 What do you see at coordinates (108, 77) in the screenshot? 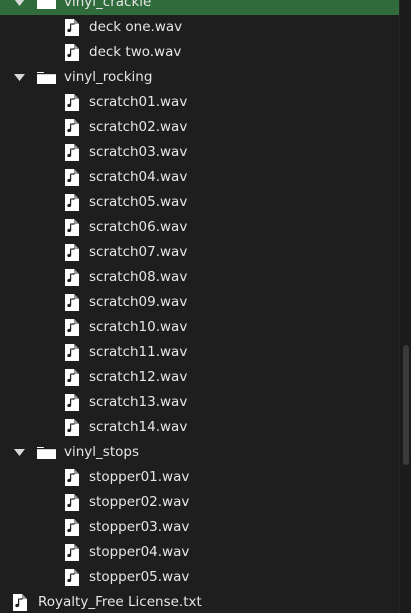
I see `folder-label: vinyl_rocking` at bounding box center [108, 77].